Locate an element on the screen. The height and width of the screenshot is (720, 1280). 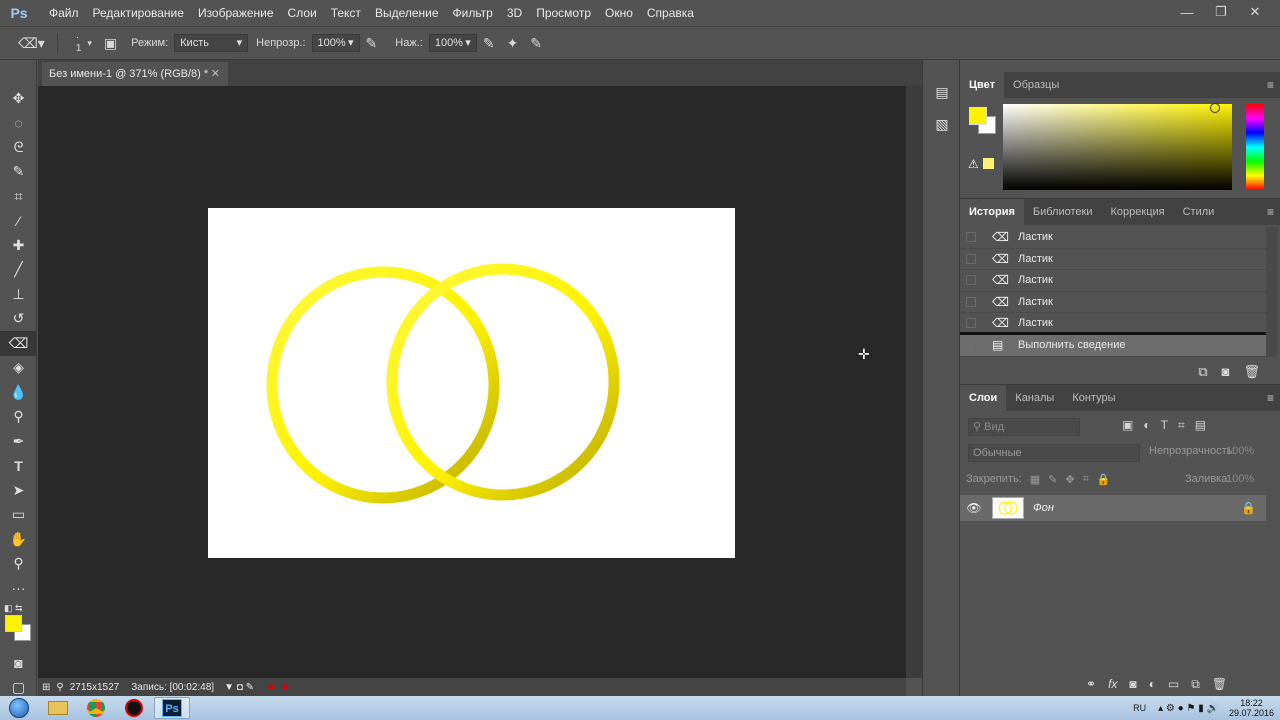
lock-position-icon: ✥ is located at coordinates (1069, 479).